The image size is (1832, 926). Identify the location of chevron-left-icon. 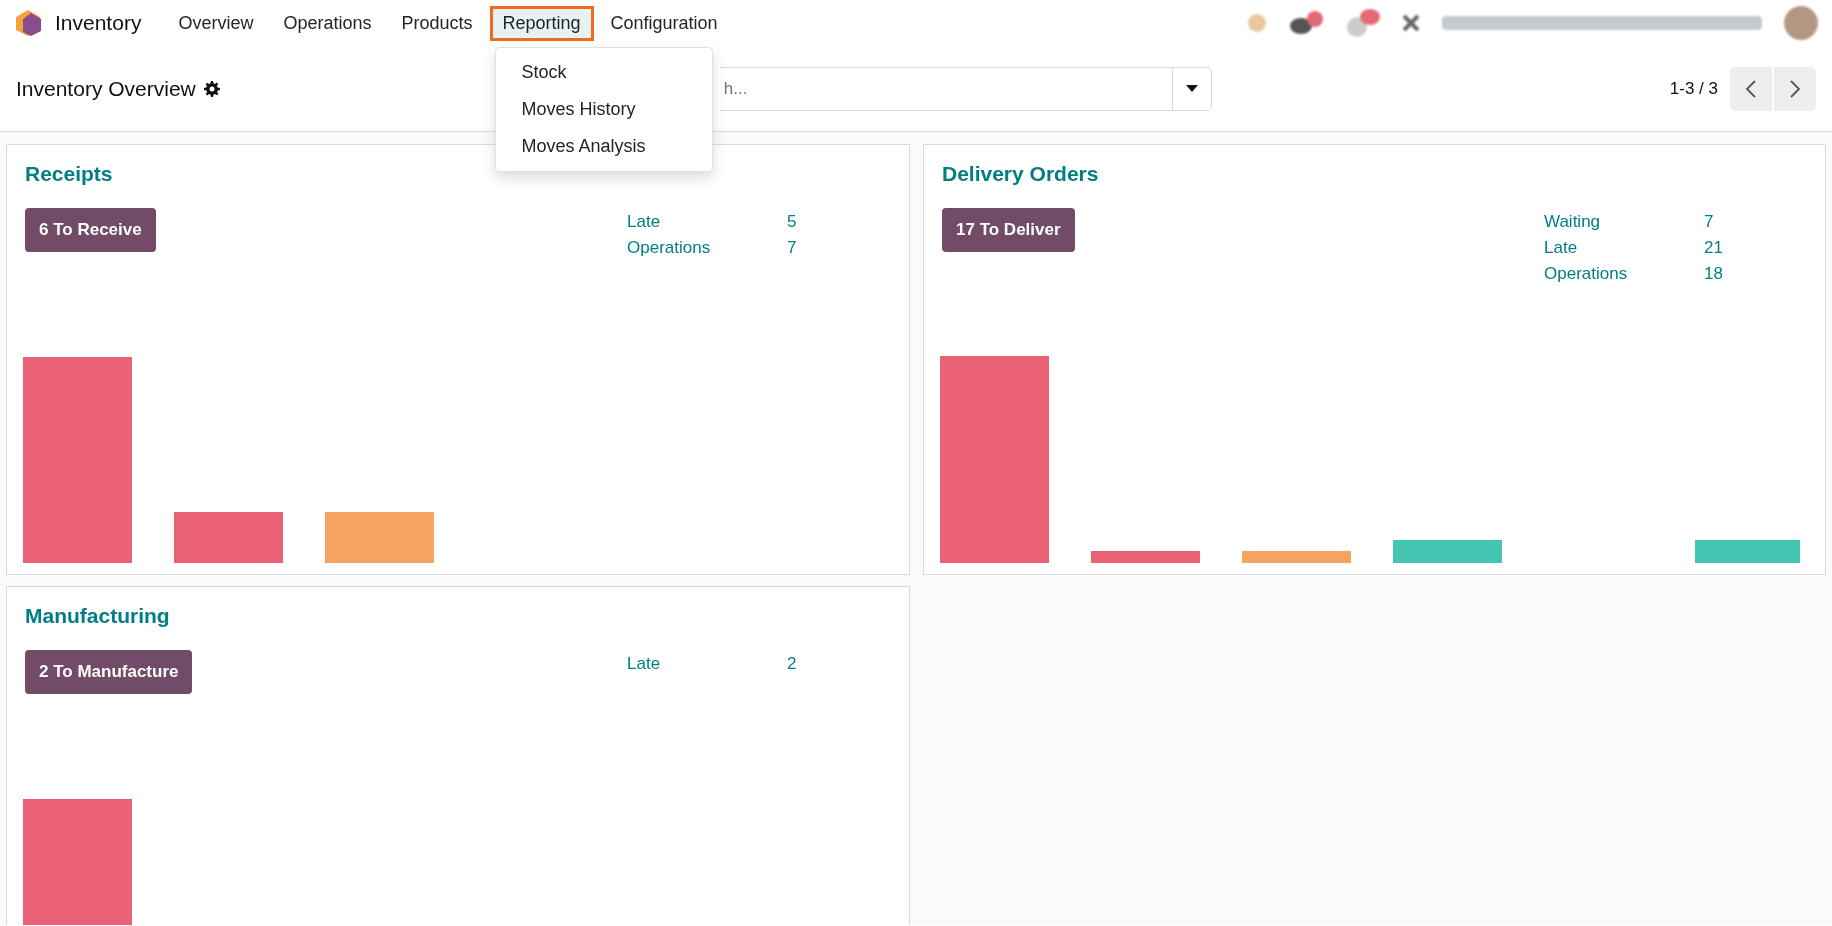
(1751, 88).